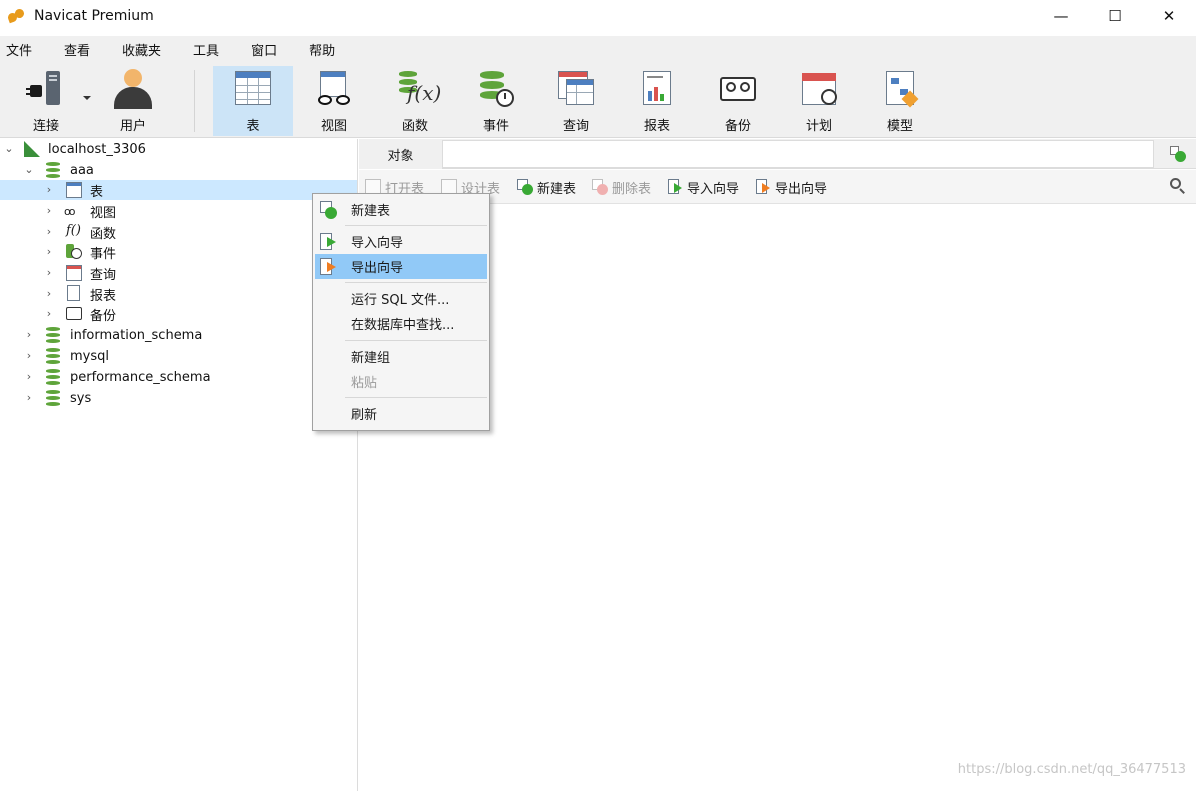  Describe the element at coordinates (791, 187) in the screenshot. I see `export-wizard-button: 导出向导` at that location.